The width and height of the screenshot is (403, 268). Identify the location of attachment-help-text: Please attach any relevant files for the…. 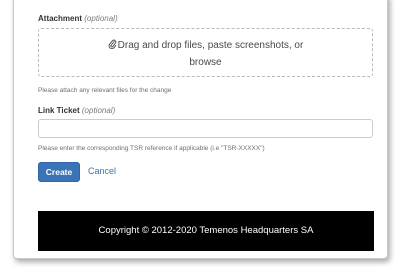
(105, 90).